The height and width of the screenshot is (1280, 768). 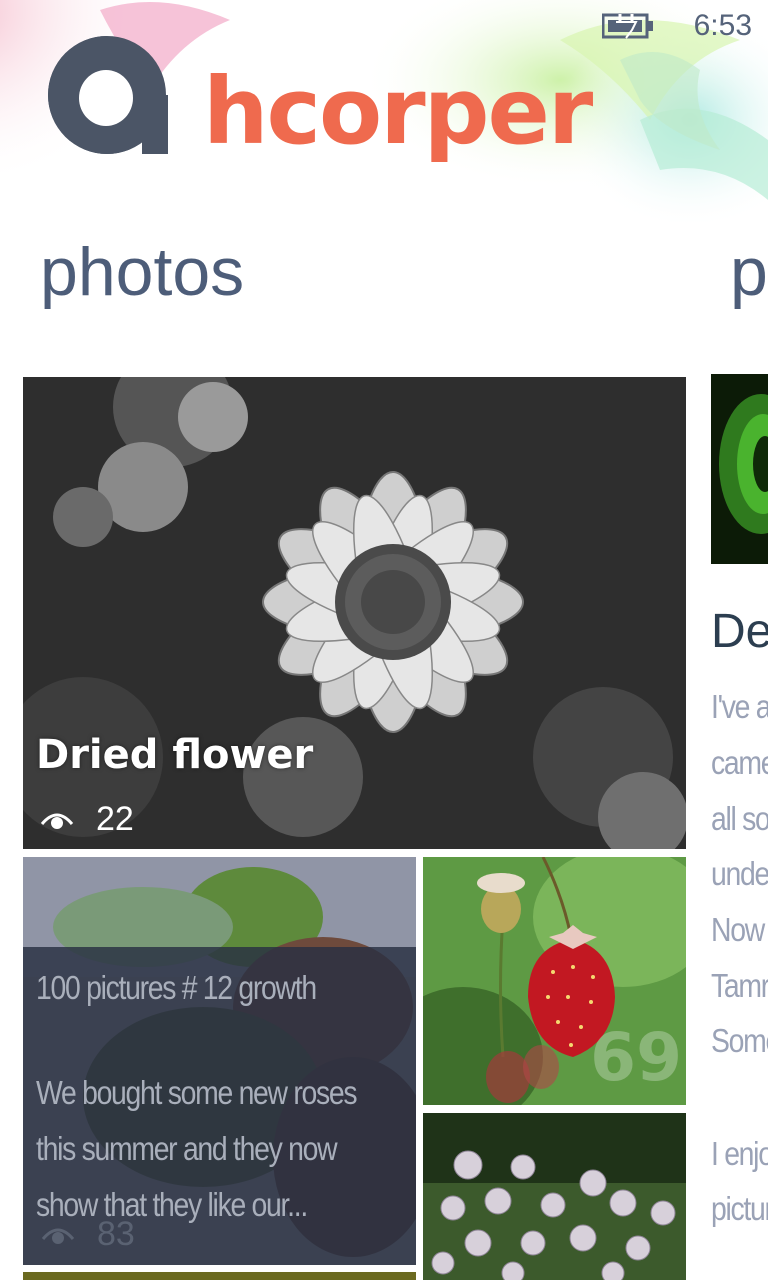 What do you see at coordinates (739, 818) in the screenshot?
I see `next-panel-line: all so` at bounding box center [739, 818].